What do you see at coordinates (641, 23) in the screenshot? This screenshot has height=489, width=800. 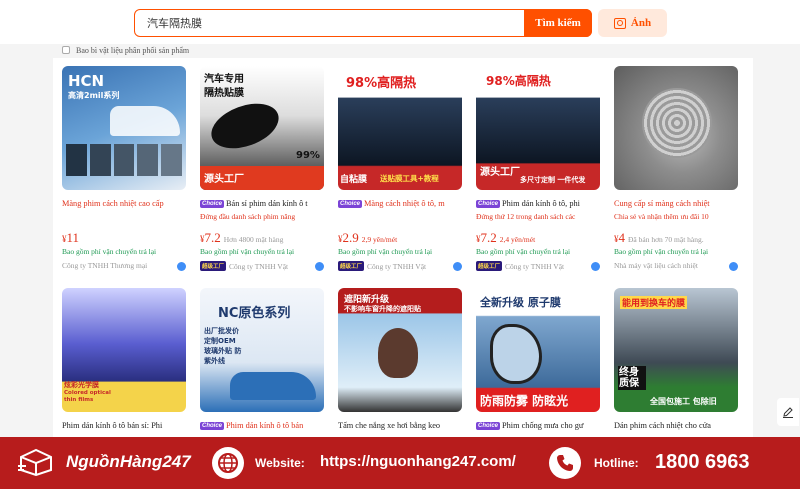 I see `image-search-label: Ảnh` at bounding box center [641, 23].